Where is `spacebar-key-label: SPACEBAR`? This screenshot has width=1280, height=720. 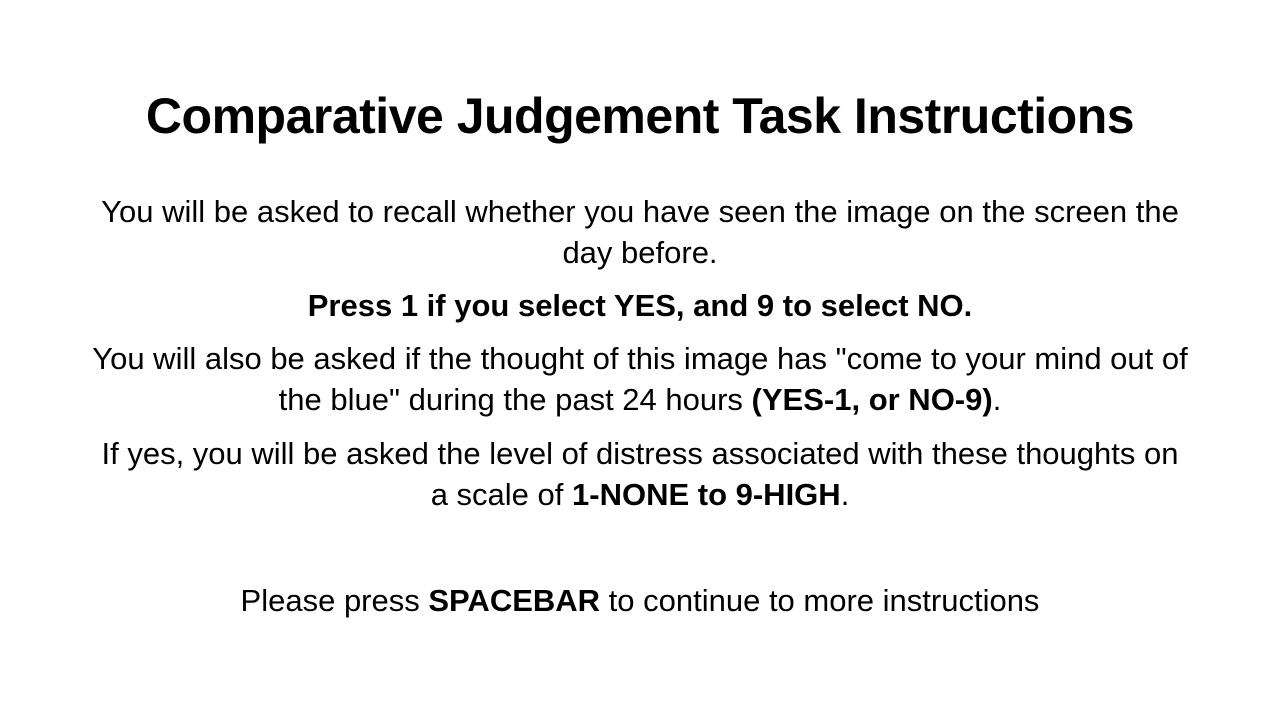
spacebar-key-label: SPACEBAR is located at coordinates (514, 600).